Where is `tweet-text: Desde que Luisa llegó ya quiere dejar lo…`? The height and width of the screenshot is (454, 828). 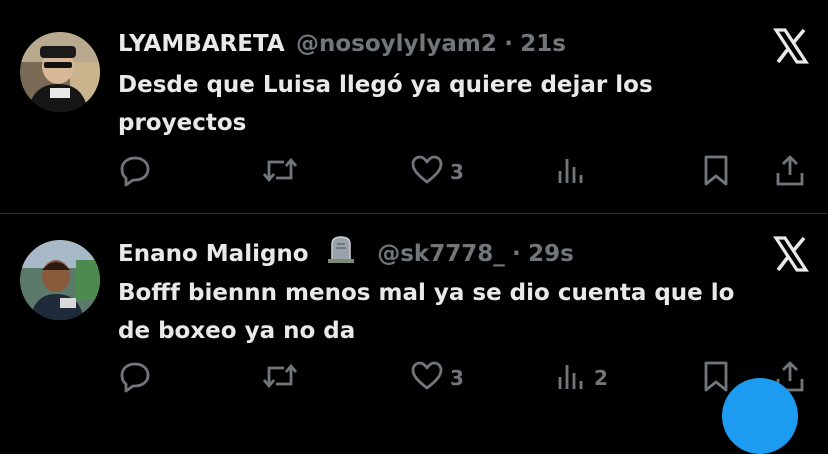 tweet-text: Desde que Luisa llegó ya quiere dejar lo… is located at coordinates (385, 104).